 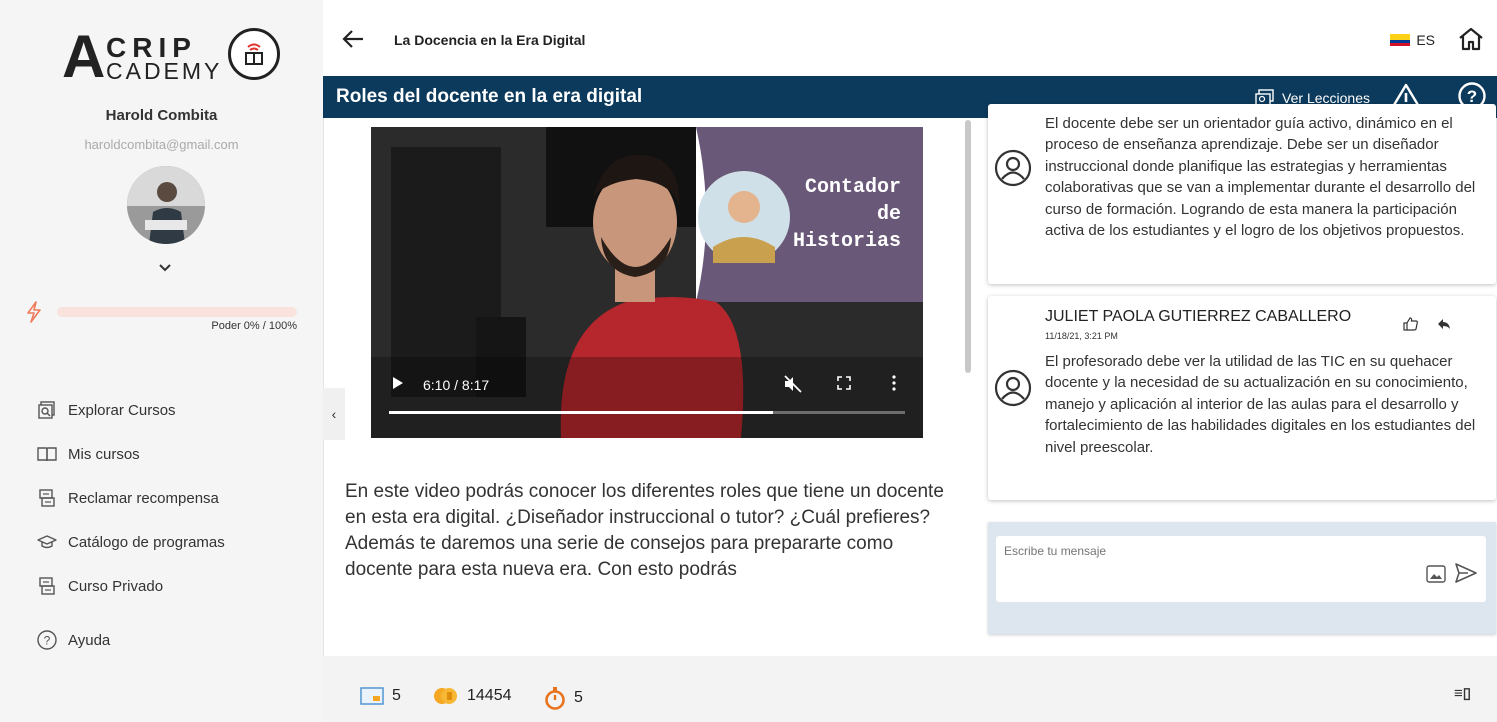 I want to click on sidebar-item-explorar-cursos: Explorar Cursos, so click(x=171, y=410).